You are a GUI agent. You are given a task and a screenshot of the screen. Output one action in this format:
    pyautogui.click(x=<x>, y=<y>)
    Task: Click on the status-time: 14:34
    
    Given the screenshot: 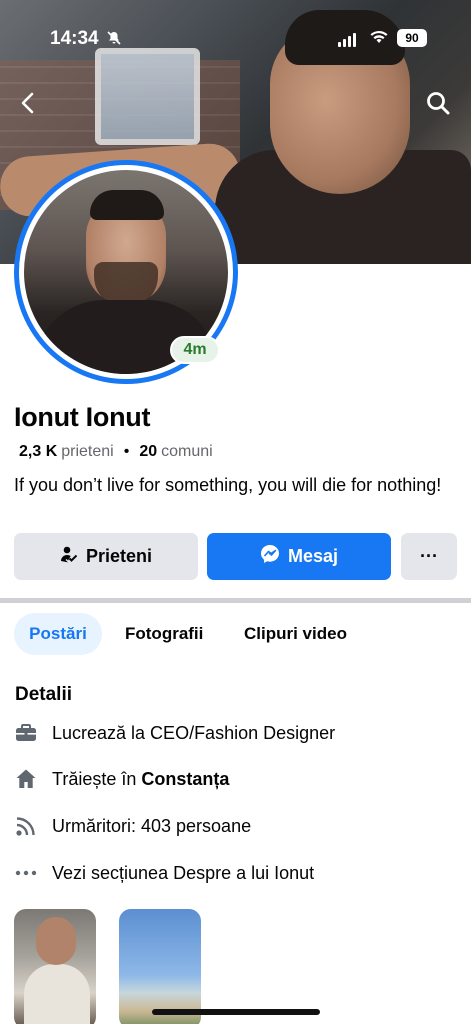 What is the action you would take?
    pyautogui.click(x=74, y=38)
    